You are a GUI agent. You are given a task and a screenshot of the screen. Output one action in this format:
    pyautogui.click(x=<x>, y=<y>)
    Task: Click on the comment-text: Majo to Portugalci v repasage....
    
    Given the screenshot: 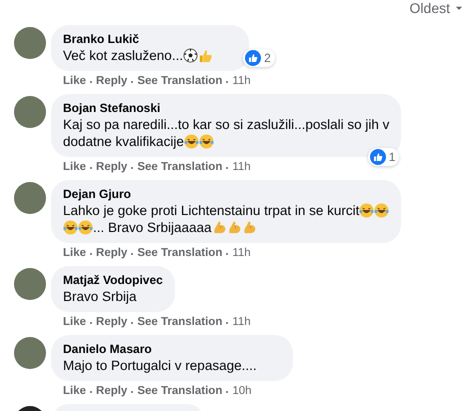 What is the action you would take?
    pyautogui.click(x=160, y=365)
    